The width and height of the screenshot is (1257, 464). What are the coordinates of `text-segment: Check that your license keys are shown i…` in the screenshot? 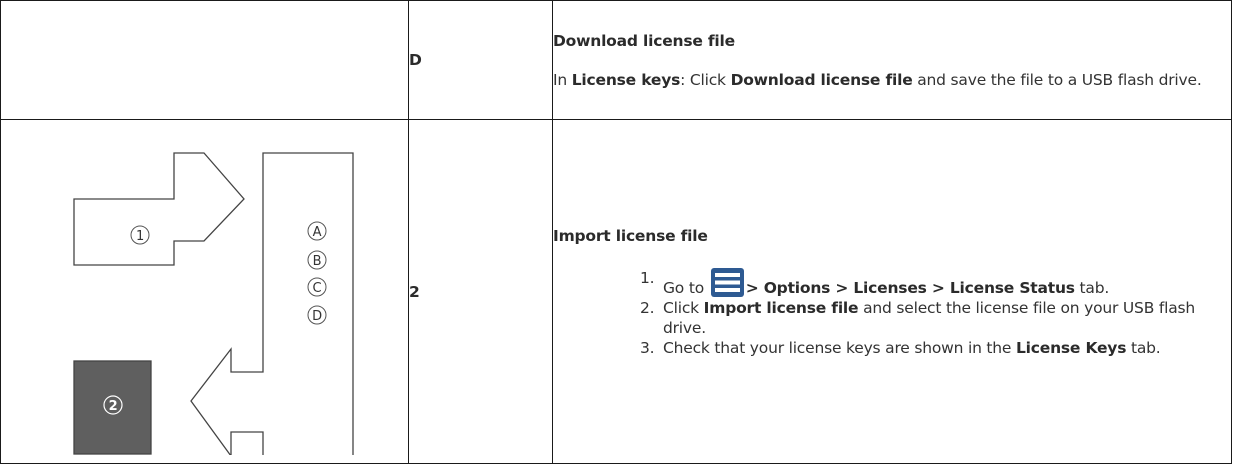 It's located at (839, 347).